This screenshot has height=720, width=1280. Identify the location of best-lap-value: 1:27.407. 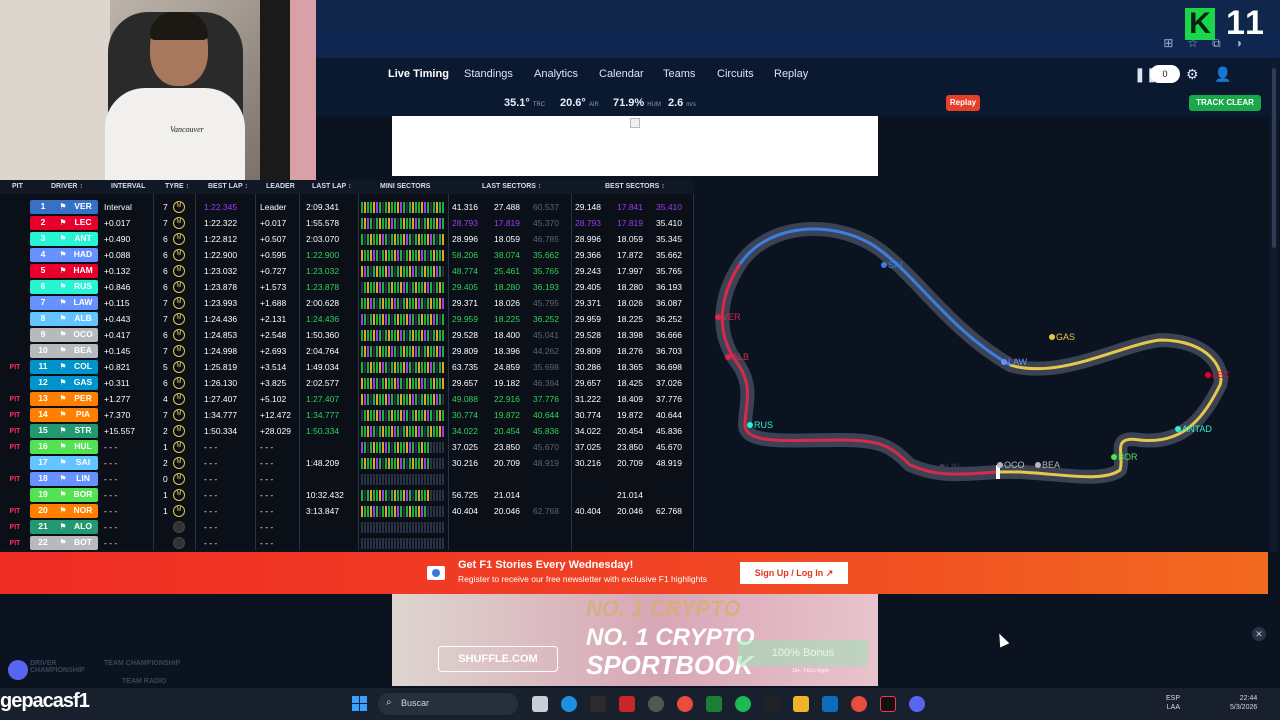
(221, 399).